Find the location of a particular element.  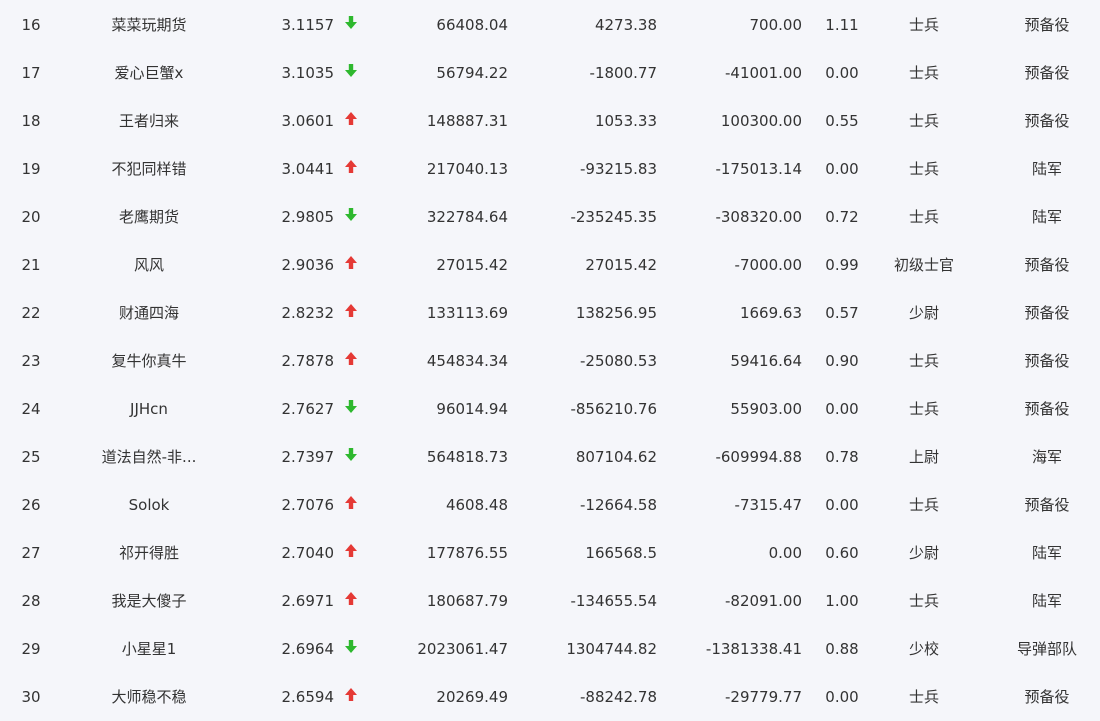

user-name: 爱心巨蟹x is located at coordinates (149, 73).